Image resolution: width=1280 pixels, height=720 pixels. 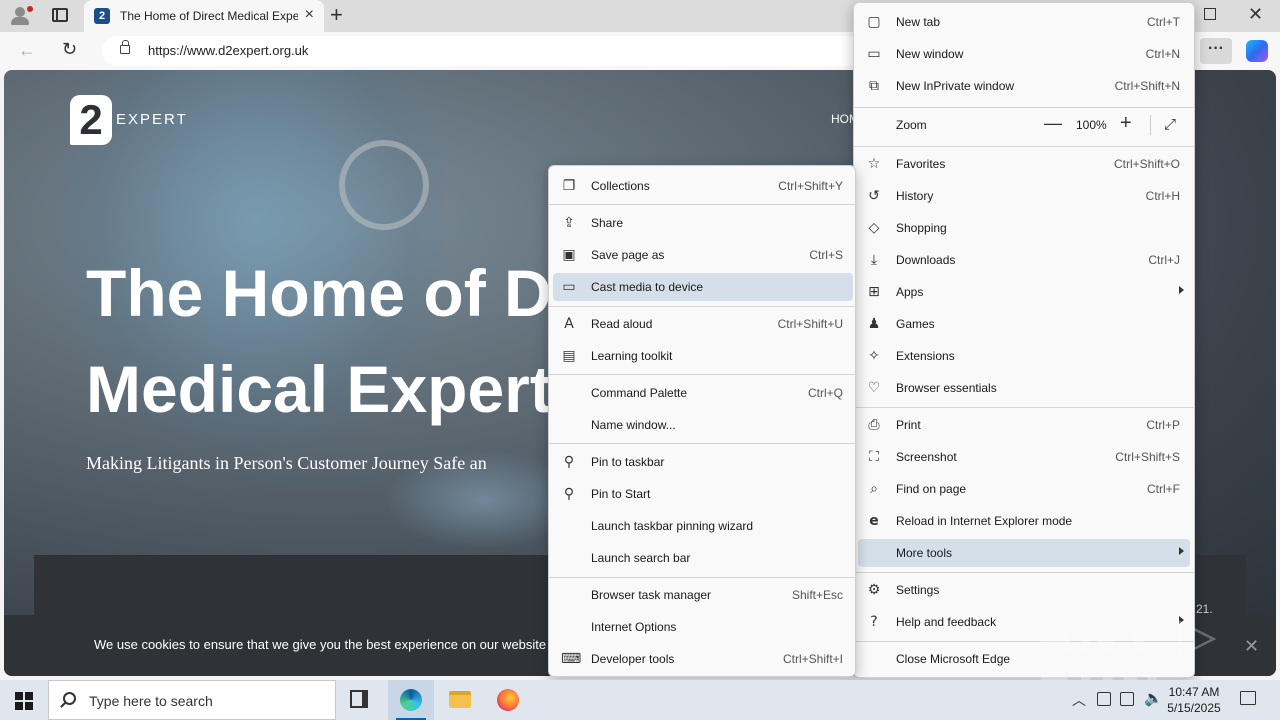 What do you see at coordinates (874, 292) in the screenshot?
I see `apps-icon: ⊞` at bounding box center [874, 292].